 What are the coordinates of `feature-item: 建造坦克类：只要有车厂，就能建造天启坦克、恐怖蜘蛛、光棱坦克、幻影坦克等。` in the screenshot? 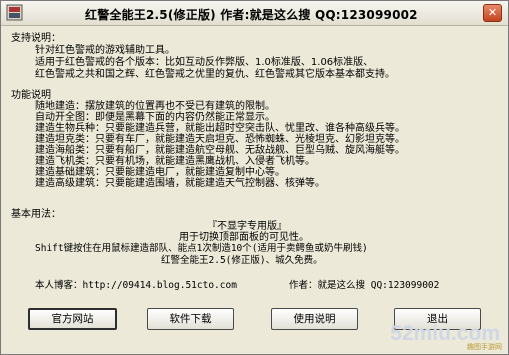 It's located at (220, 139).